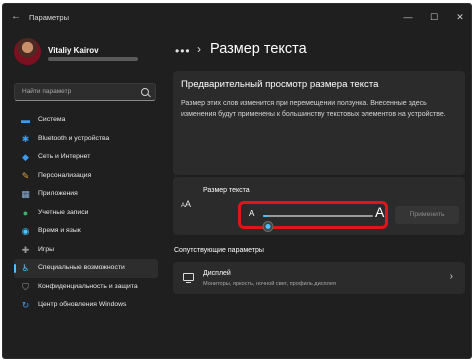 The height and width of the screenshot is (362, 474). Describe the element at coordinates (58, 193) in the screenshot. I see `sidebar-item-label: Приложения` at that location.